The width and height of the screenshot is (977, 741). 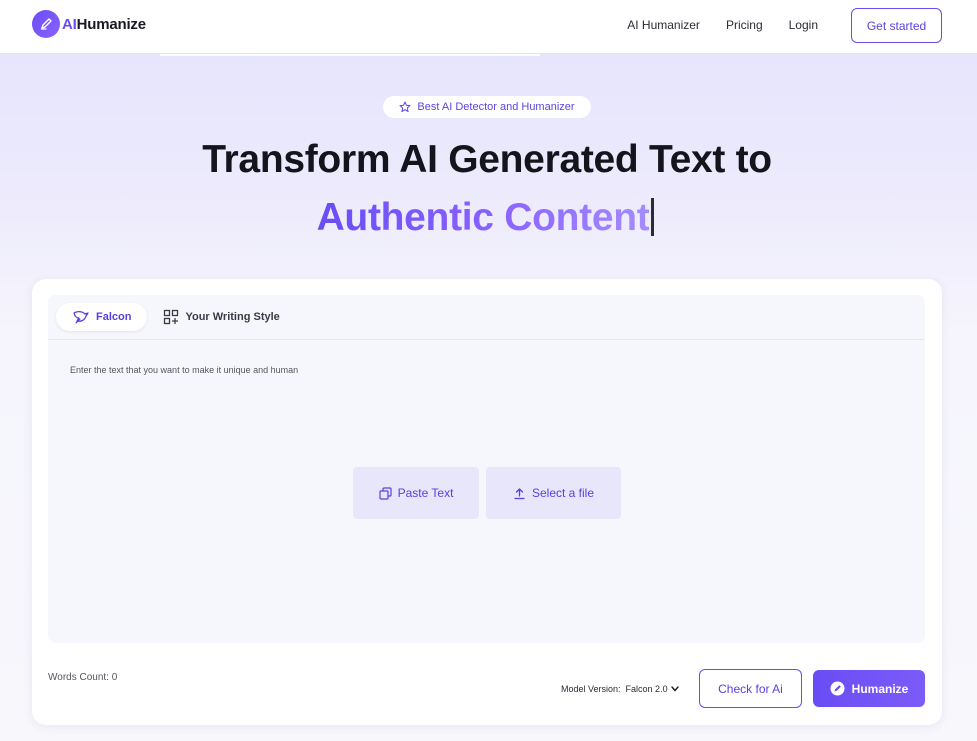 I want to click on get-started-button: Get started, so click(x=896, y=25).